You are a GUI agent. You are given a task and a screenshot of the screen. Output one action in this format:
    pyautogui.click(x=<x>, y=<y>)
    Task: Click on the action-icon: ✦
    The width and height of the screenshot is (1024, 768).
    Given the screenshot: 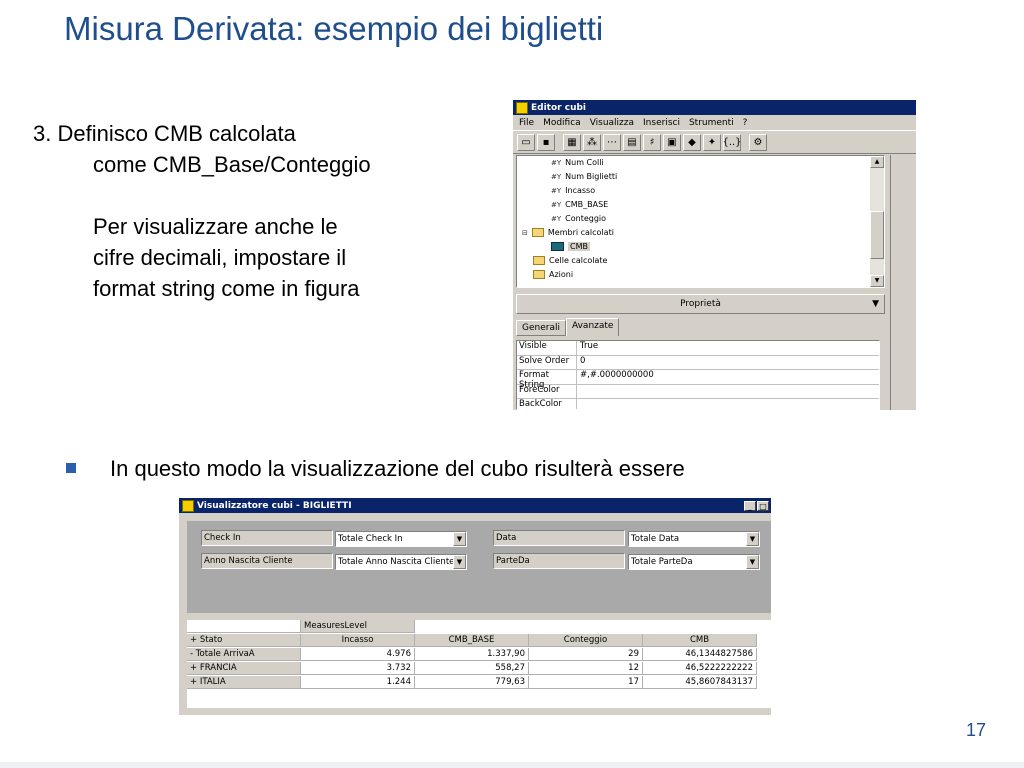 What is the action you would take?
    pyautogui.click(x=712, y=142)
    